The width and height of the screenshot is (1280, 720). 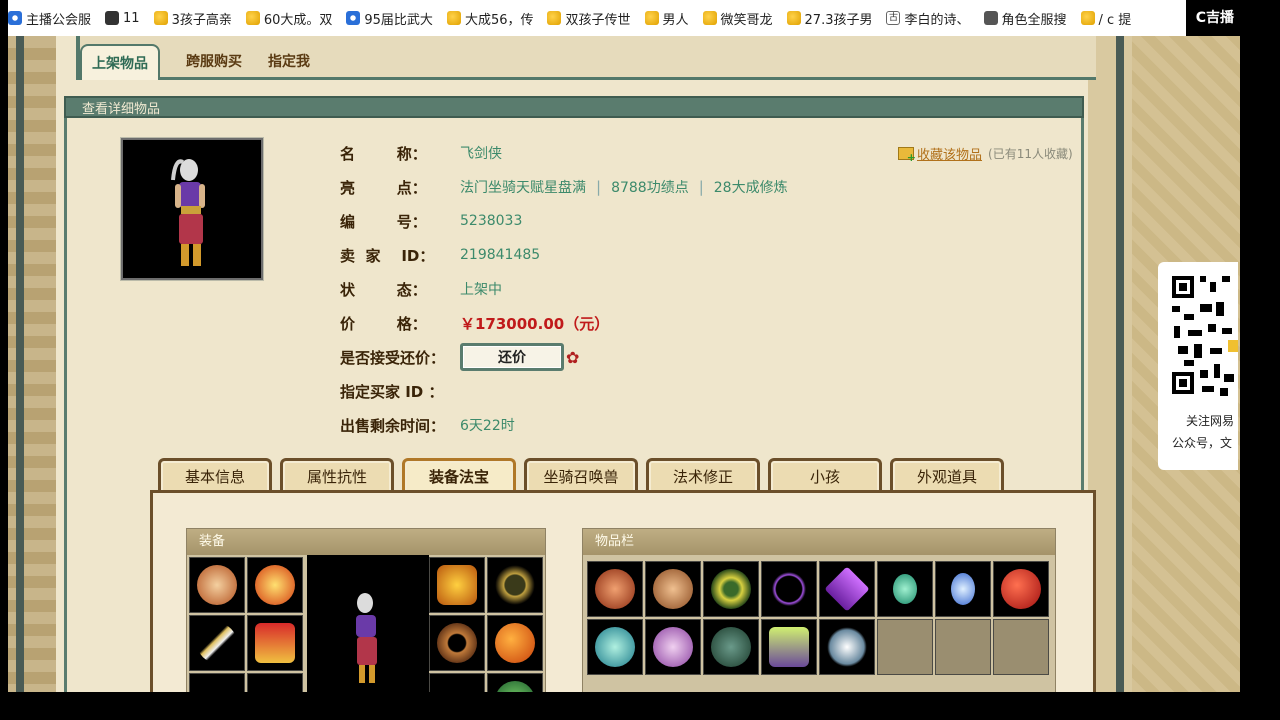 What do you see at coordinates (598, 20) in the screenshot?
I see `bookmark-label: 双孩子传世` at bounding box center [598, 20].